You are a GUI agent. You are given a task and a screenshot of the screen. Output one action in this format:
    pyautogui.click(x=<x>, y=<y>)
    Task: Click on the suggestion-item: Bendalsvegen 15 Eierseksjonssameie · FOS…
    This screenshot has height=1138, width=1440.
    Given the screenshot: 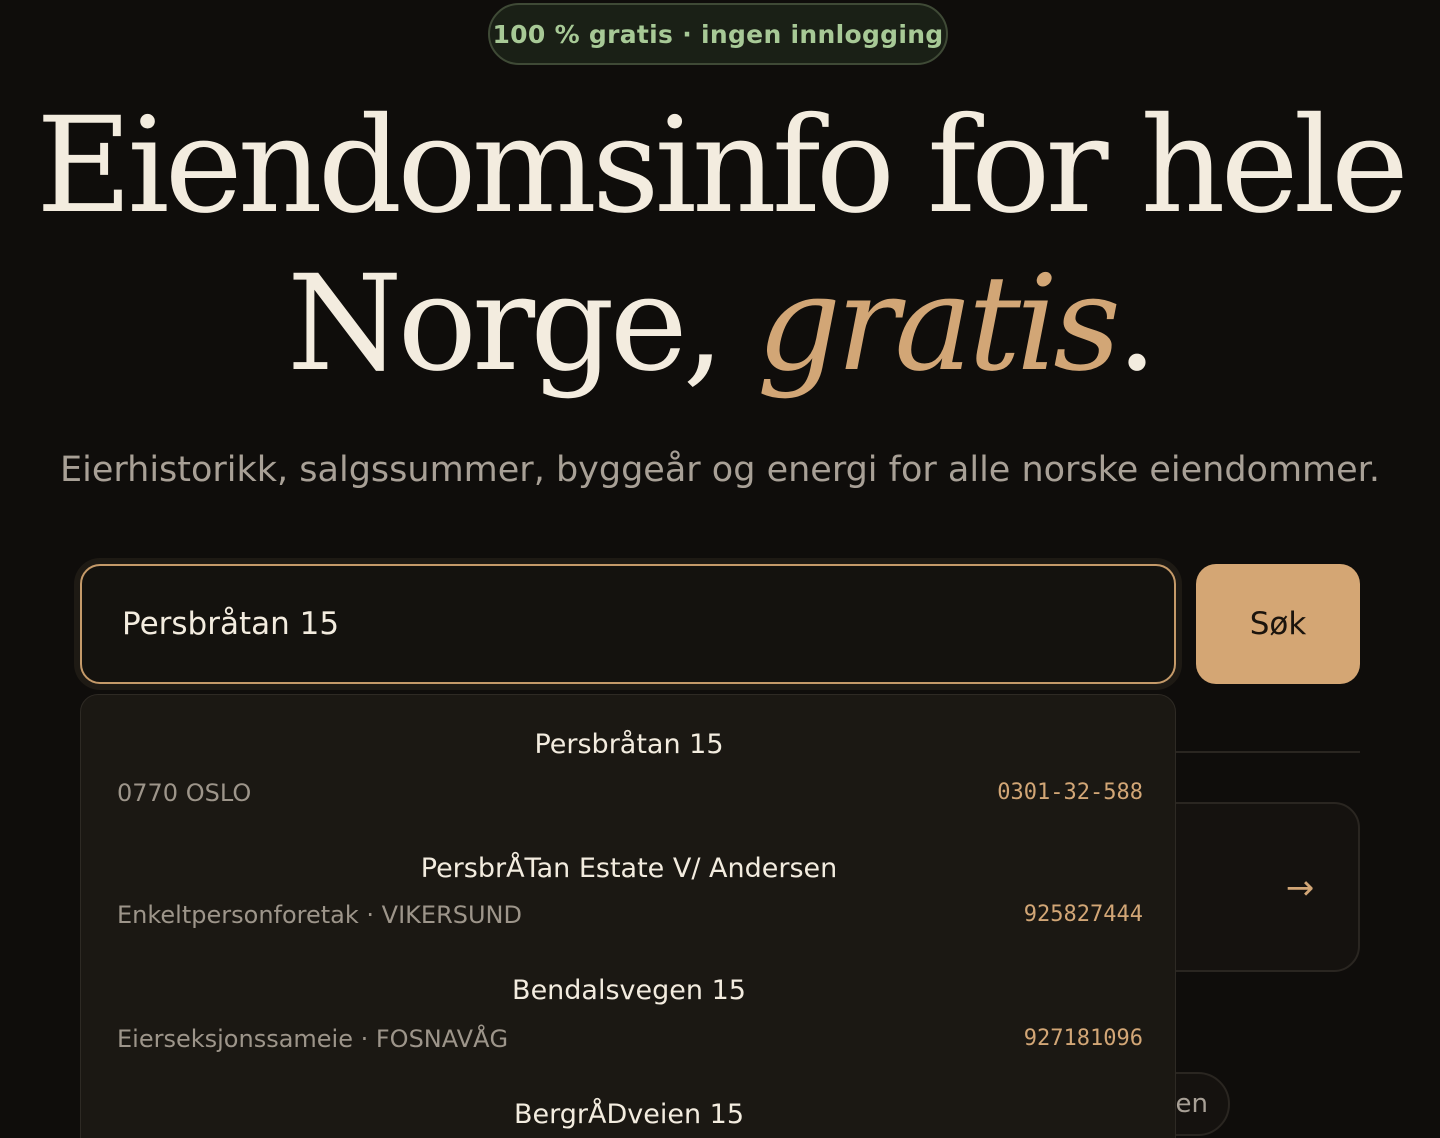 What is the action you would take?
    pyautogui.click(x=628, y=1005)
    